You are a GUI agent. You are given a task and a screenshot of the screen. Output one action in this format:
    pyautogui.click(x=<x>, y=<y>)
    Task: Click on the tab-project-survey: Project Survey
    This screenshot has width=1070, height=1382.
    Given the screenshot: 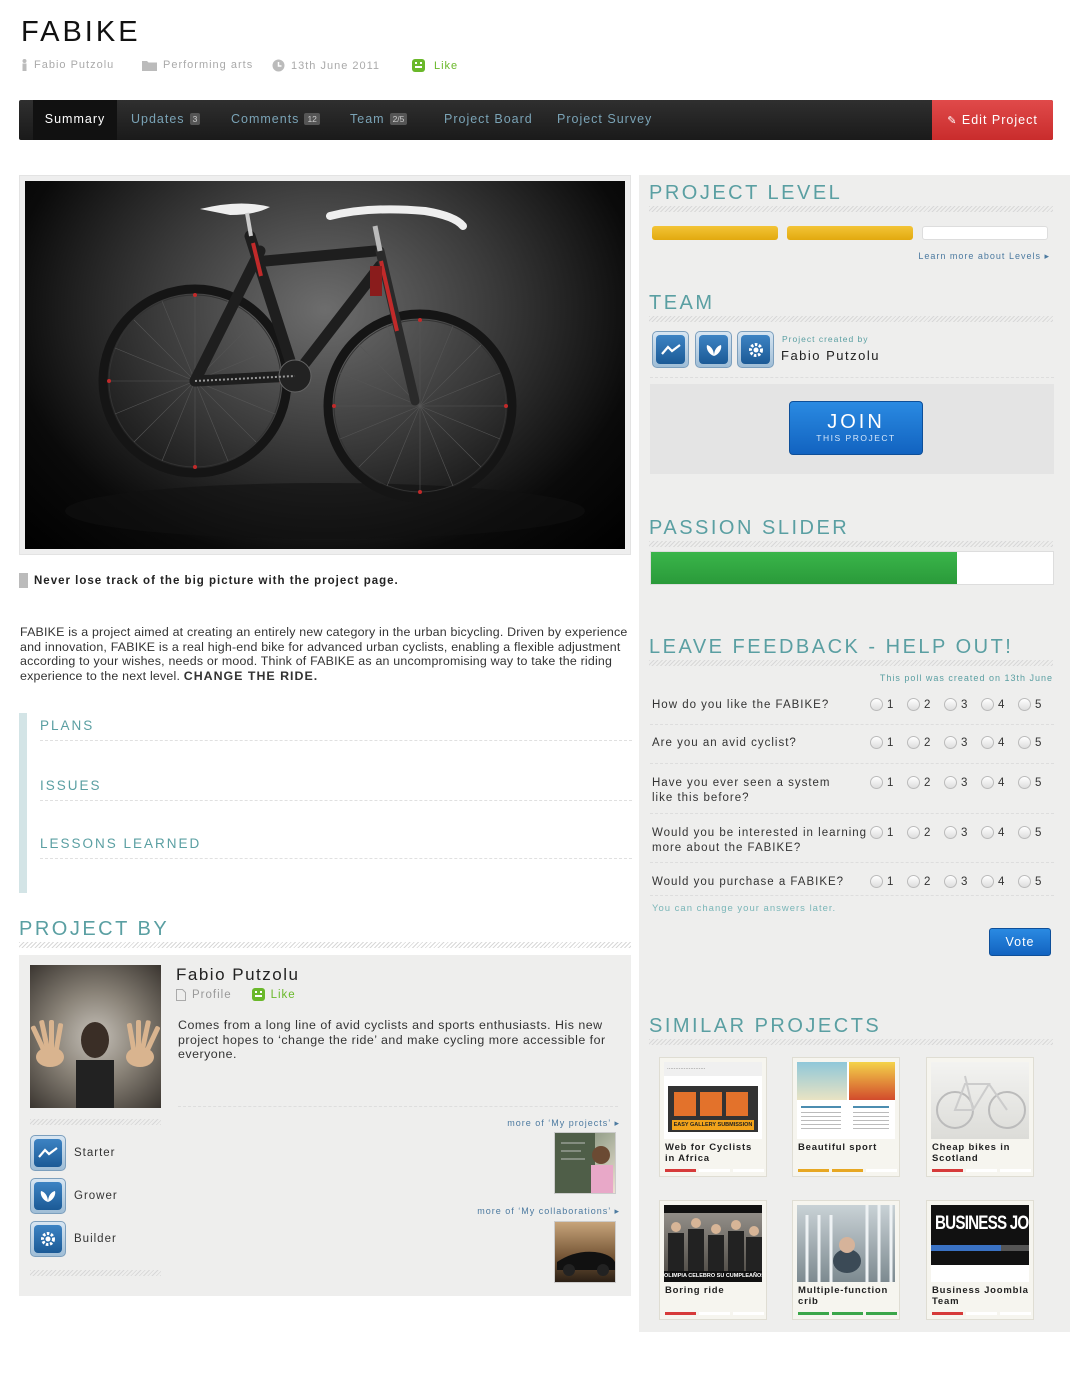 What is the action you would take?
    pyautogui.click(x=604, y=120)
    